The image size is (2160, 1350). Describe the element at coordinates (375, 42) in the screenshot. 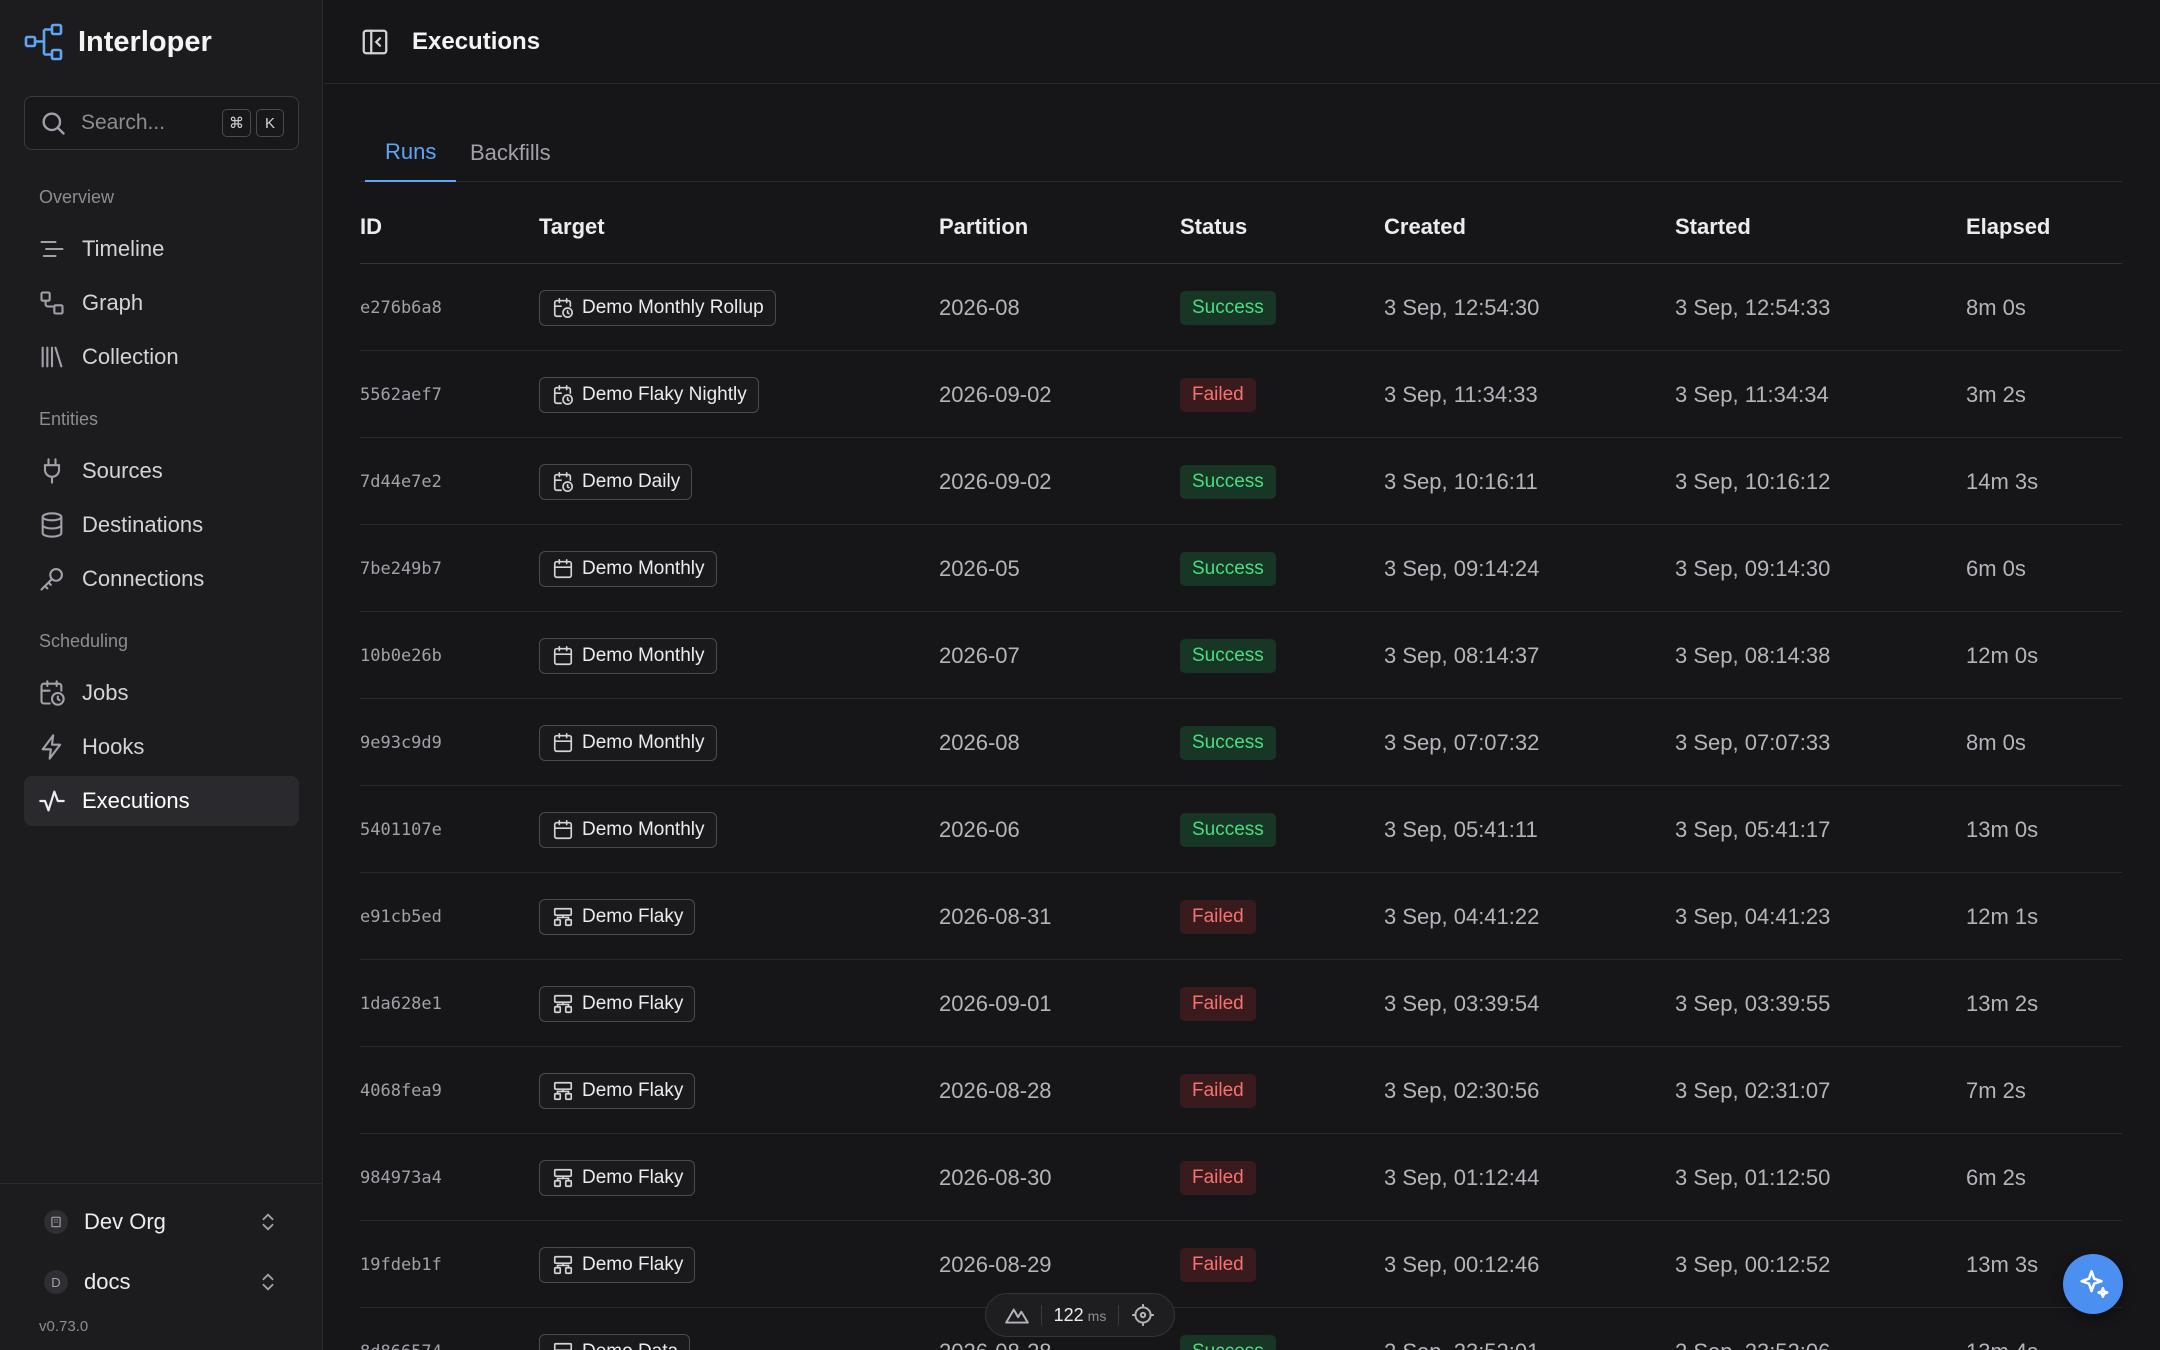

I see `sidebar-toggle-icon` at that location.